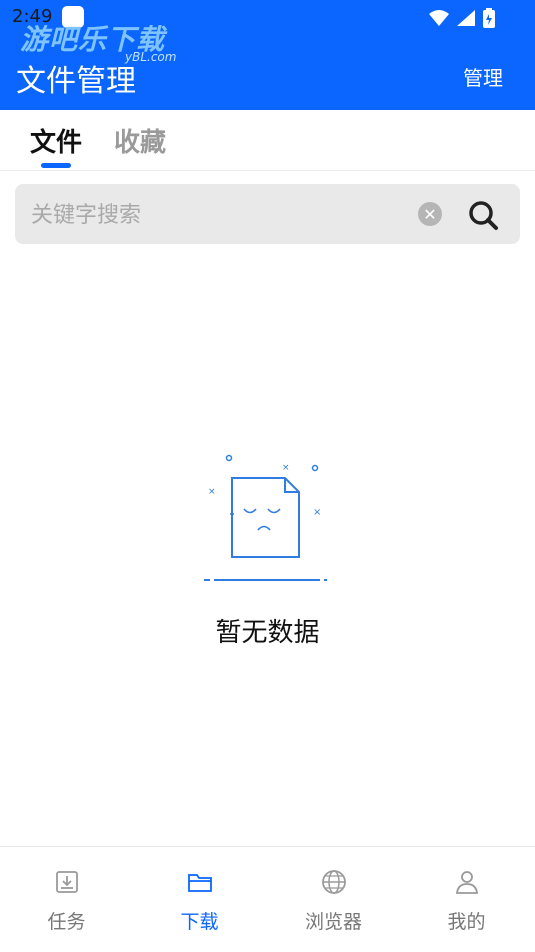  Describe the element at coordinates (140, 140) in the screenshot. I see `tab-favorites: 收藏` at that location.